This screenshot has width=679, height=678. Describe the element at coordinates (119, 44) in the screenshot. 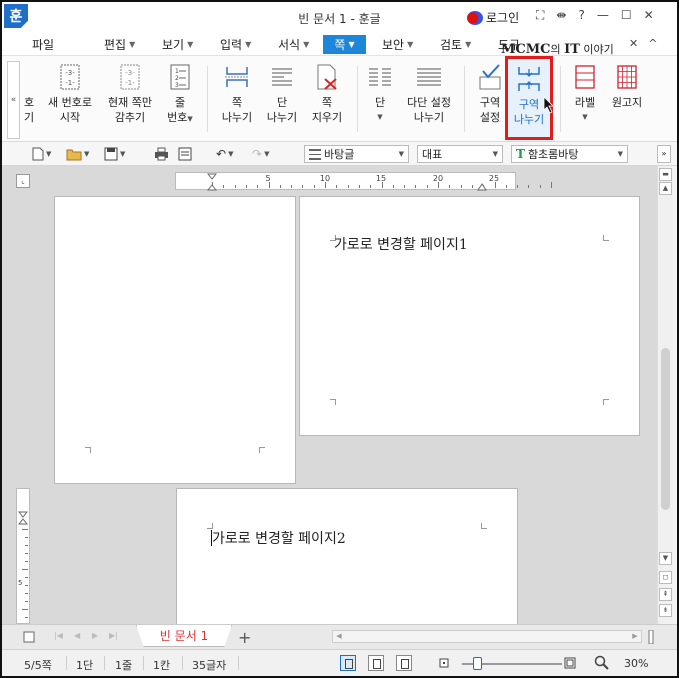

I see `menu-edit: 편집 ▼` at that location.